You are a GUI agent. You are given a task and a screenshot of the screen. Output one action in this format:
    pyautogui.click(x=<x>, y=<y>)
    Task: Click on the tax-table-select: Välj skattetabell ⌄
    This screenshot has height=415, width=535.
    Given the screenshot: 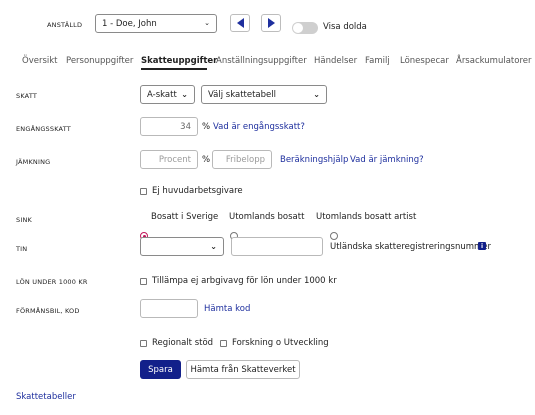 What is the action you would take?
    pyautogui.click(x=264, y=94)
    